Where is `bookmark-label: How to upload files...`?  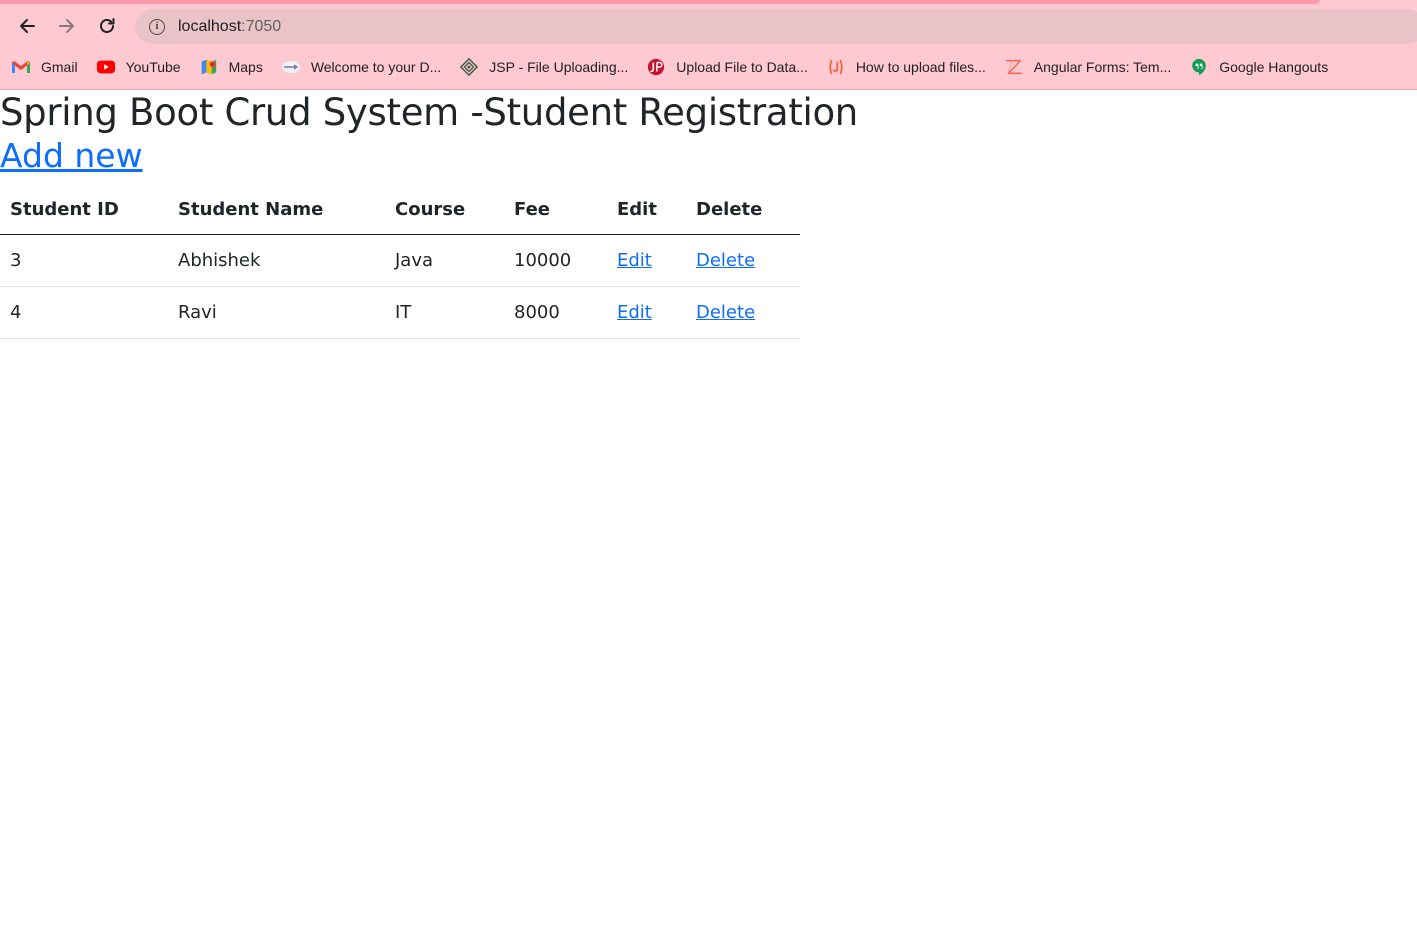 bookmark-label: How to upload files... is located at coordinates (920, 67).